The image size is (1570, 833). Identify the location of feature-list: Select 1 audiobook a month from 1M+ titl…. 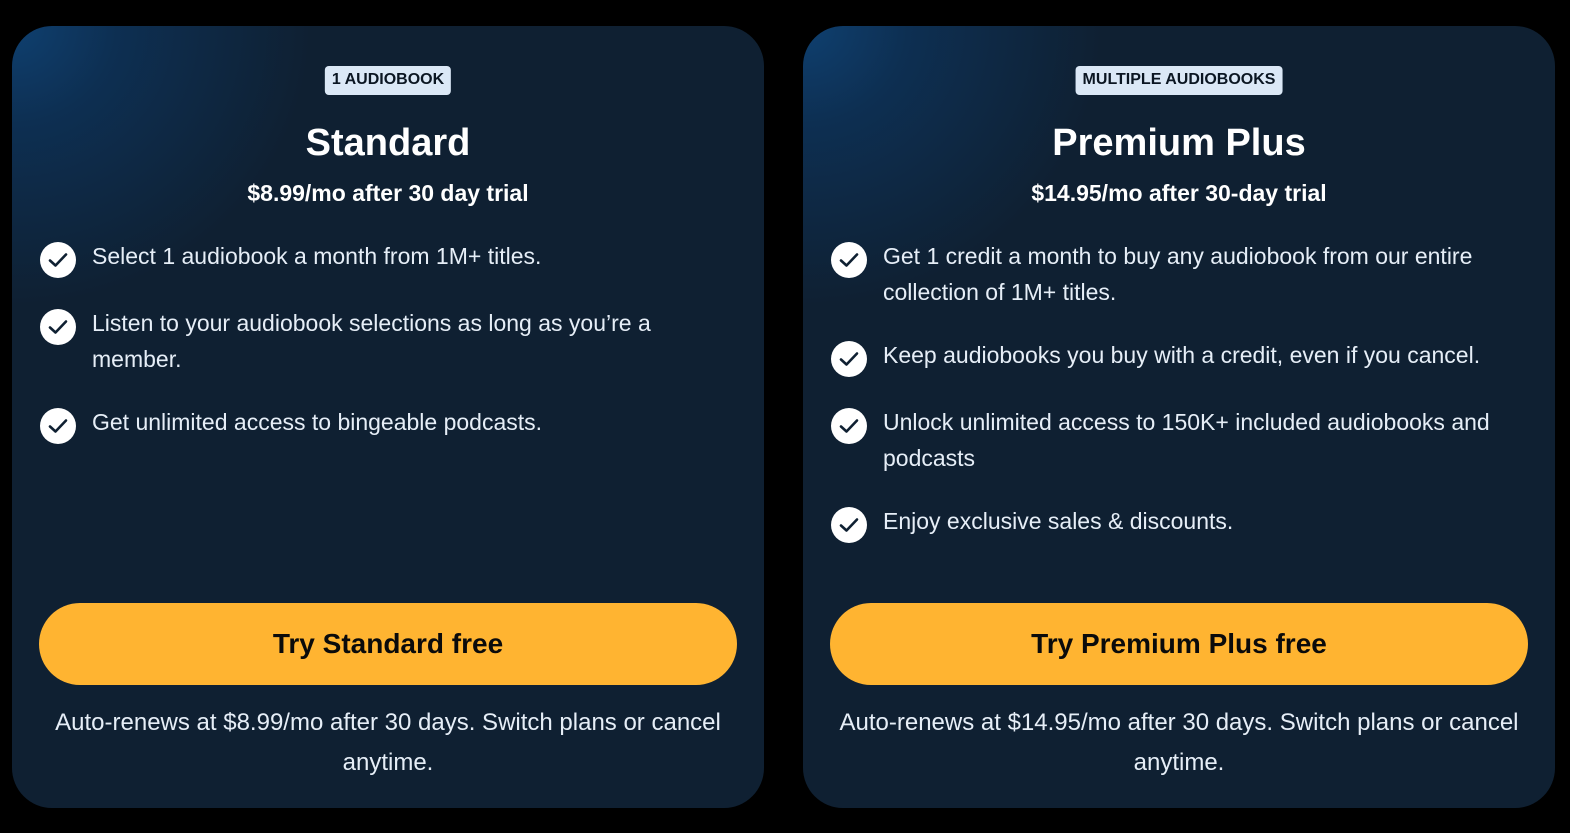
(388, 354).